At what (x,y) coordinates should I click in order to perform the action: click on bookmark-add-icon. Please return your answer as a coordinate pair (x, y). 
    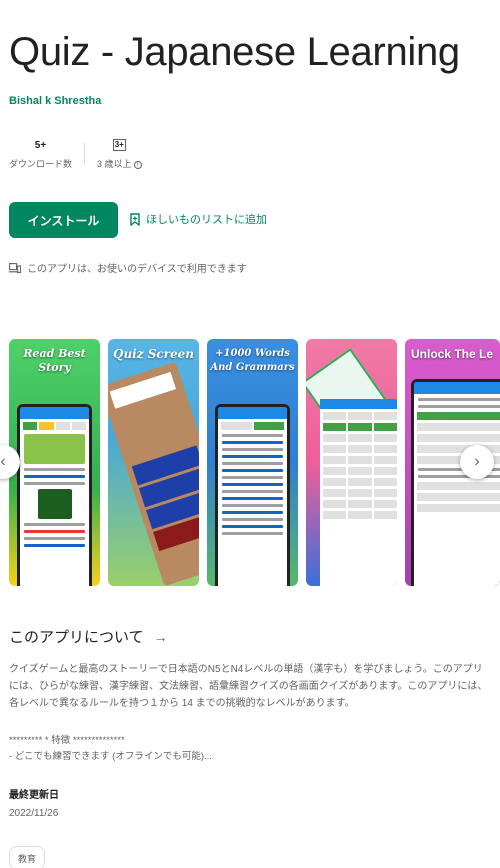
    Looking at the image, I should click on (135, 219).